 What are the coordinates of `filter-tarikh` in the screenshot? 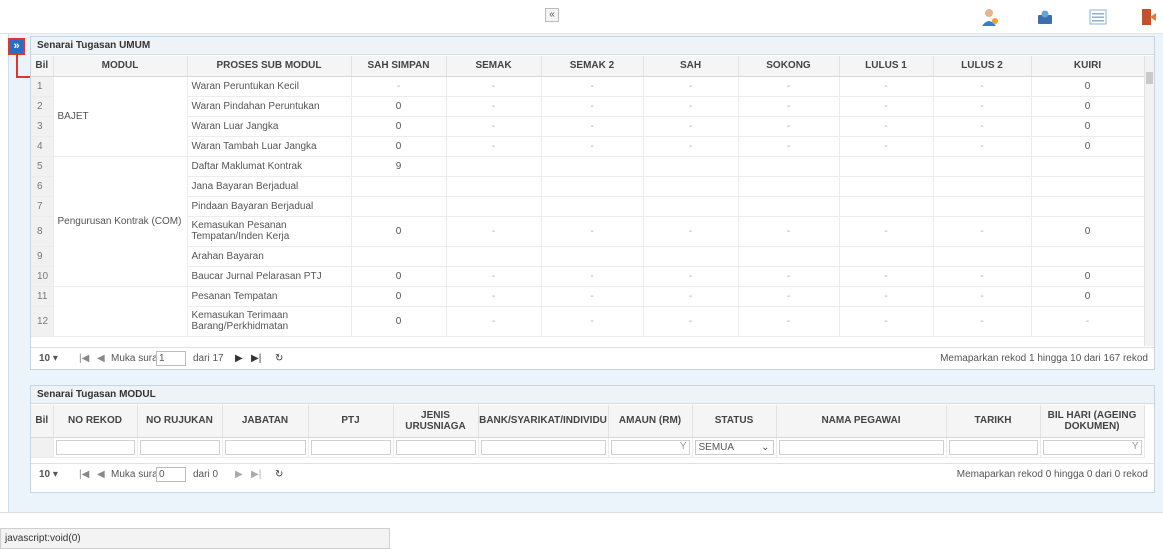 It's located at (993, 447).